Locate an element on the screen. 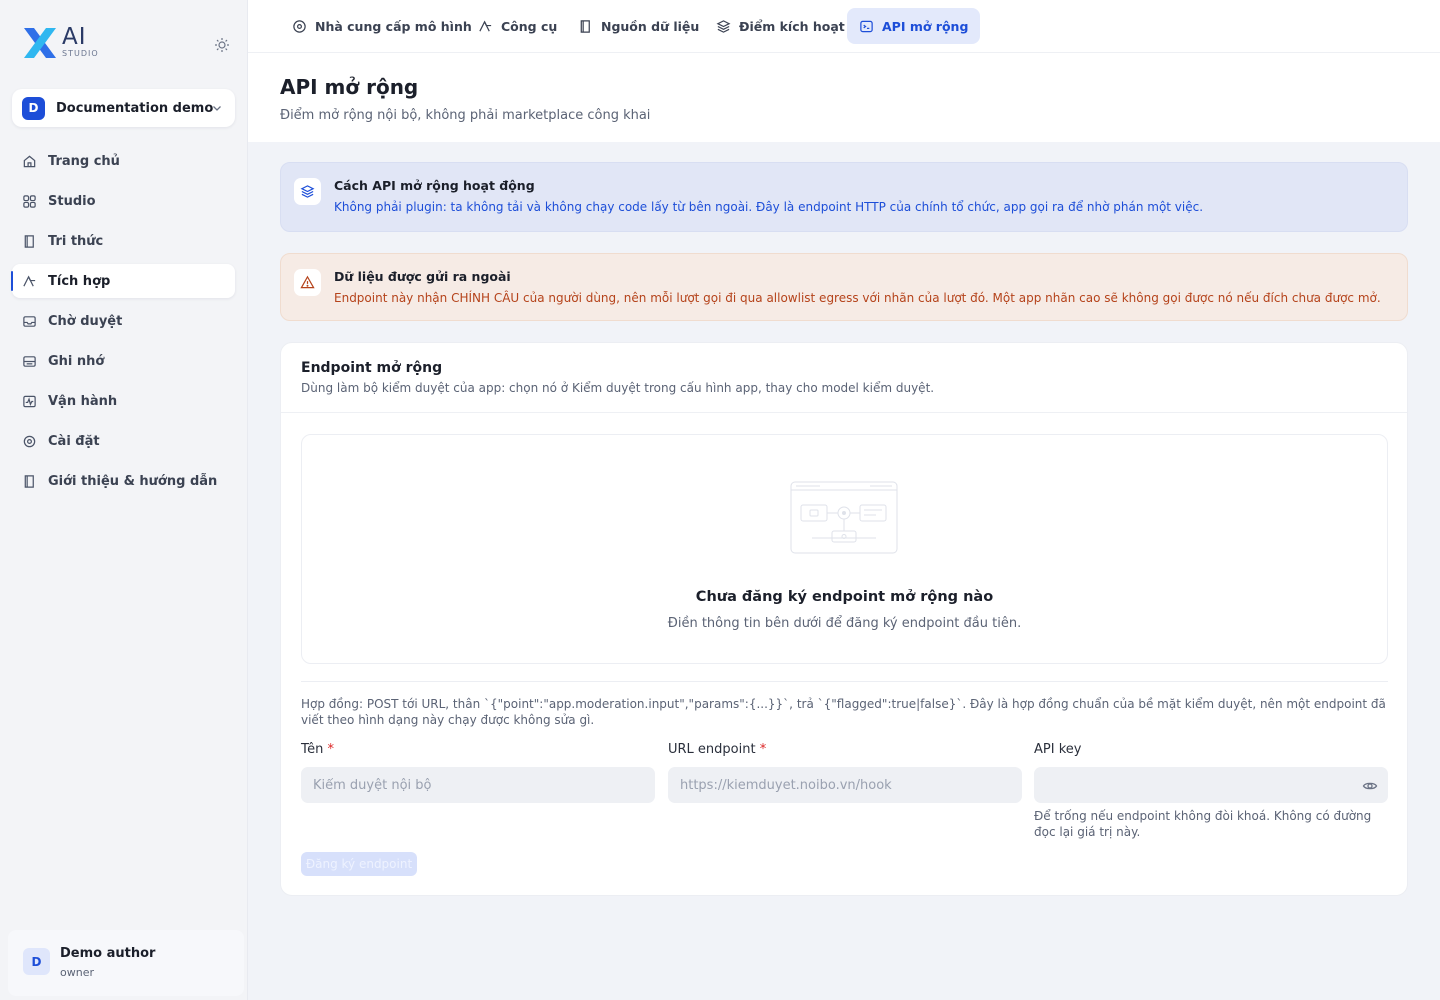 This screenshot has width=1440, height=1000. url-field-label: URL endpoint * is located at coordinates (717, 749).